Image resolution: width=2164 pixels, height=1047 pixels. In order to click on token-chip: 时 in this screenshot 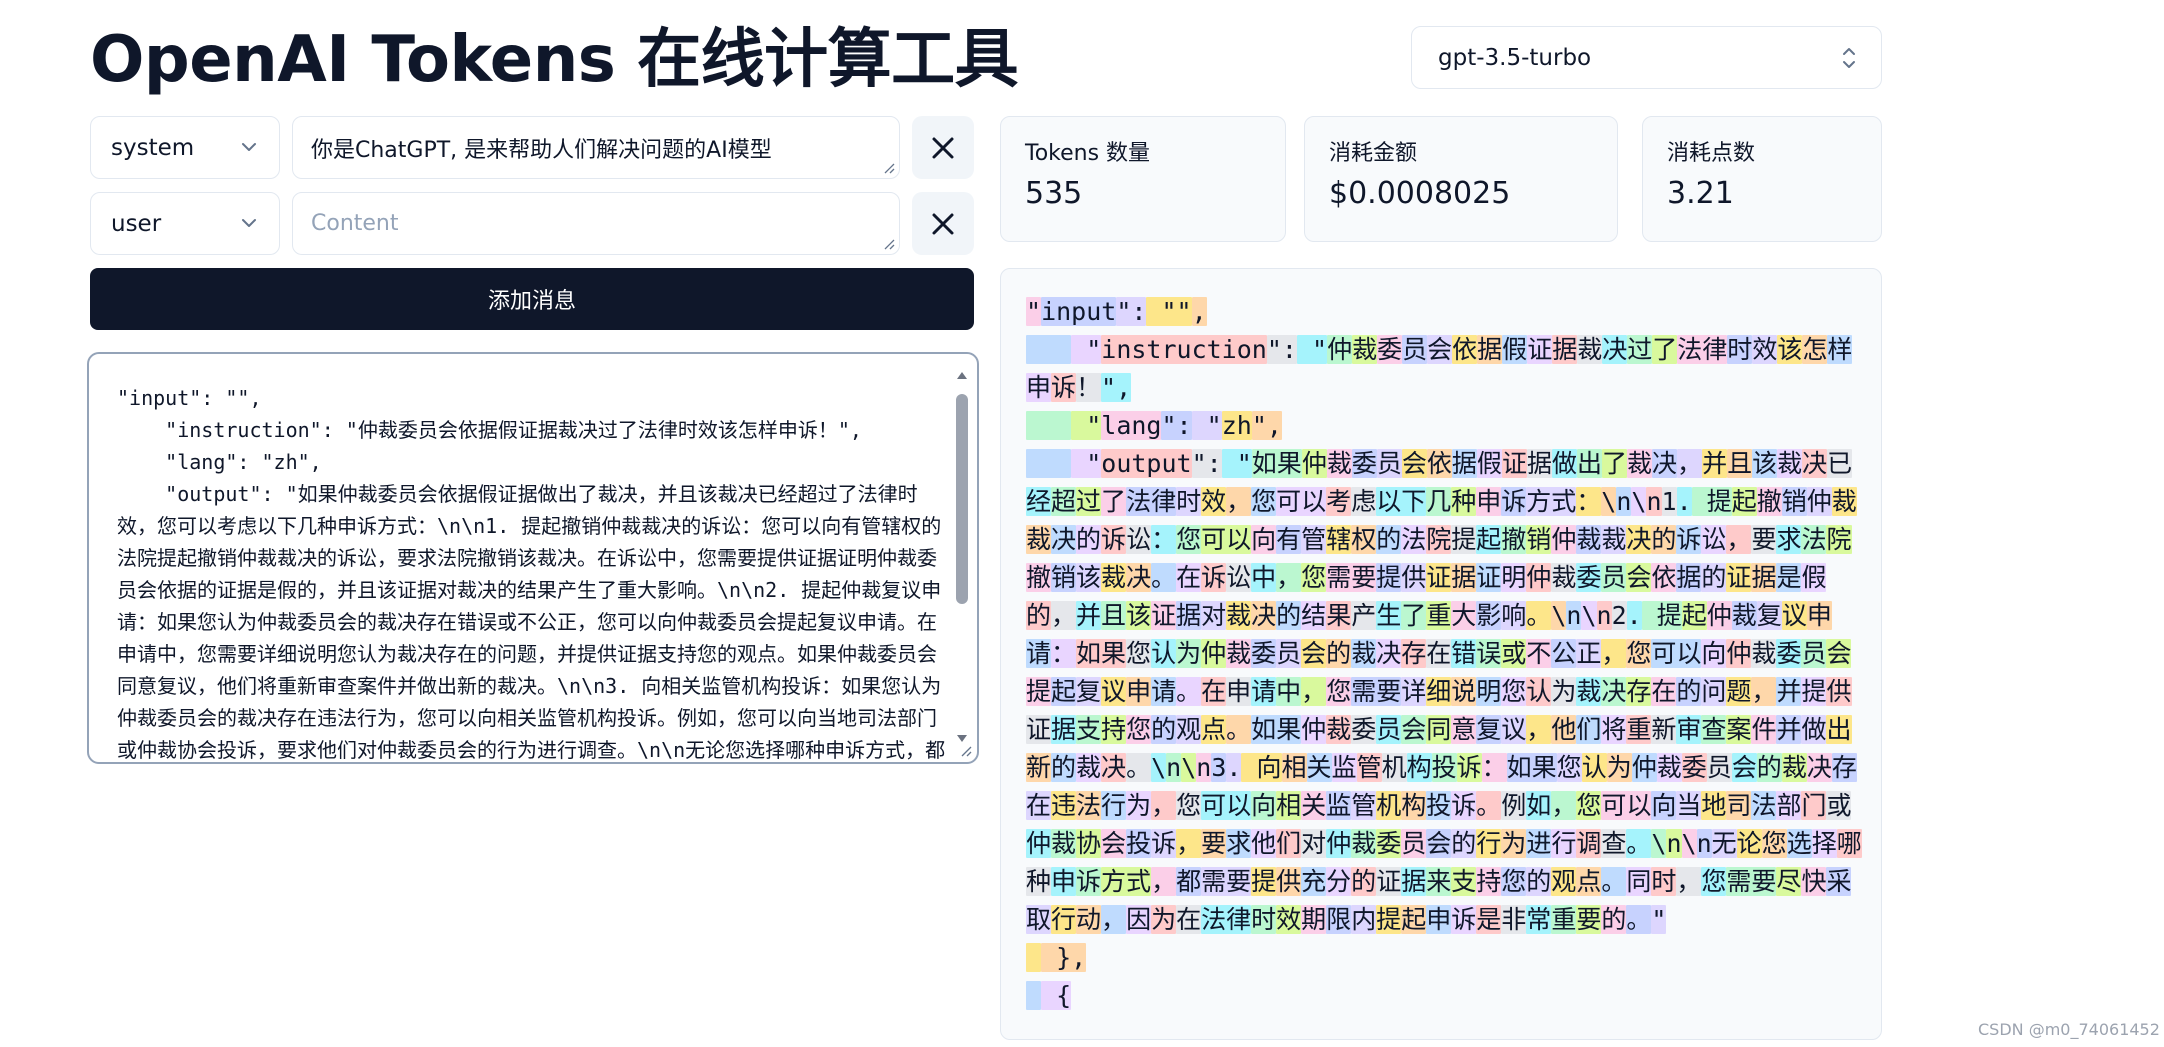, I will do `click(1664, 881)`.